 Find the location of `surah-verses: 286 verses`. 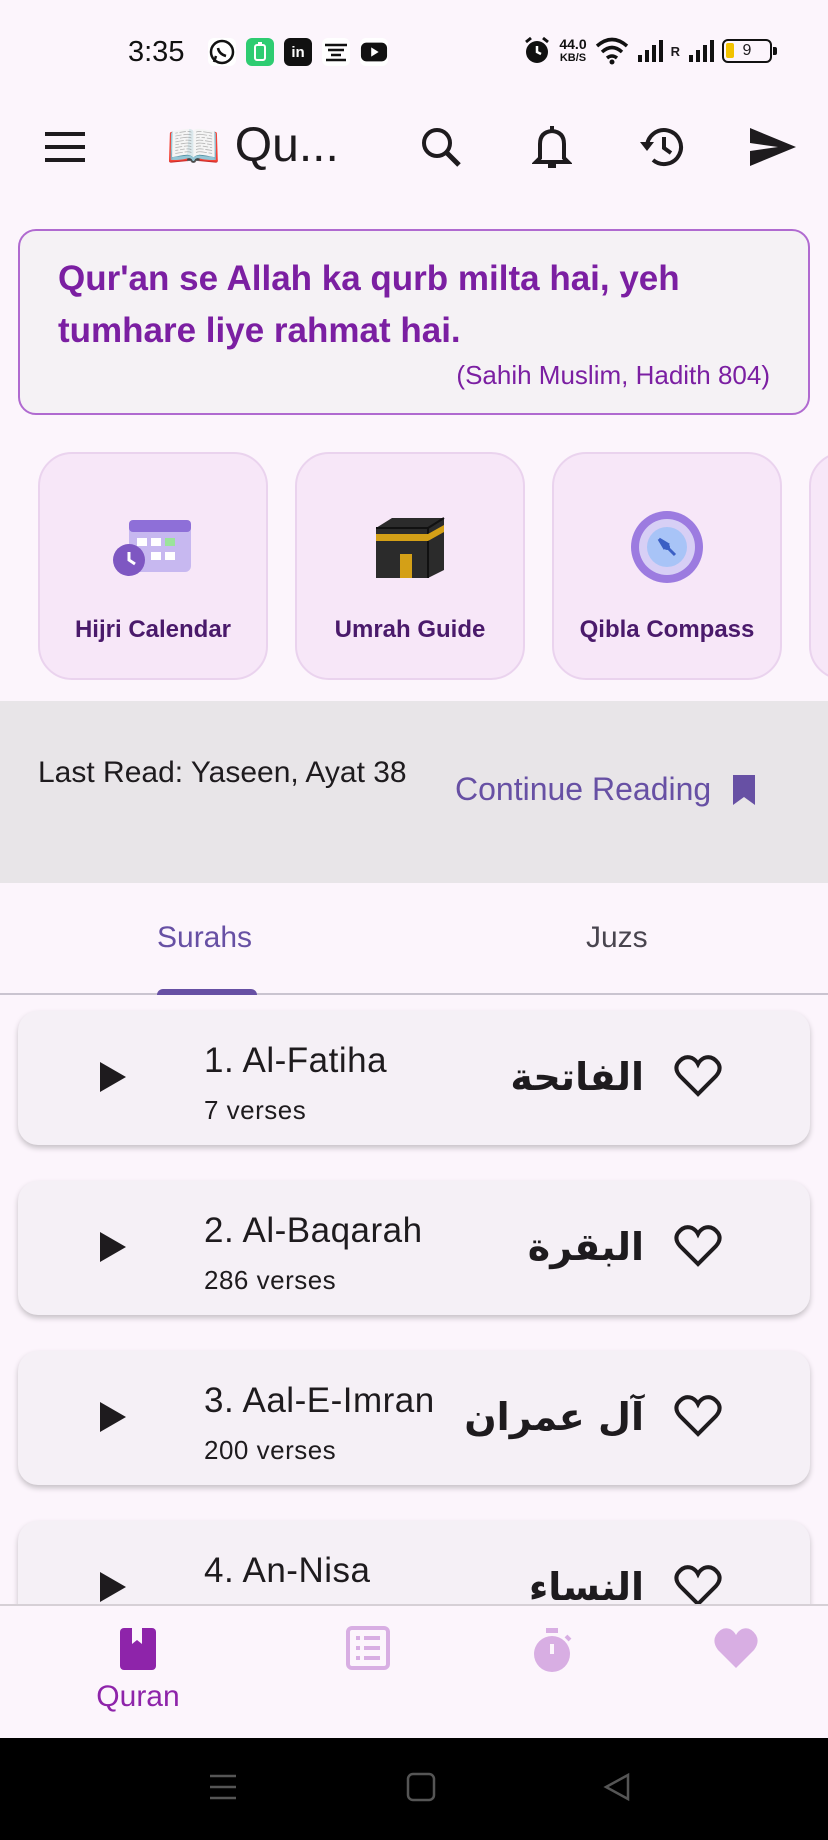

surah-verses: 286 verses is located at coordinates (270, 1280).